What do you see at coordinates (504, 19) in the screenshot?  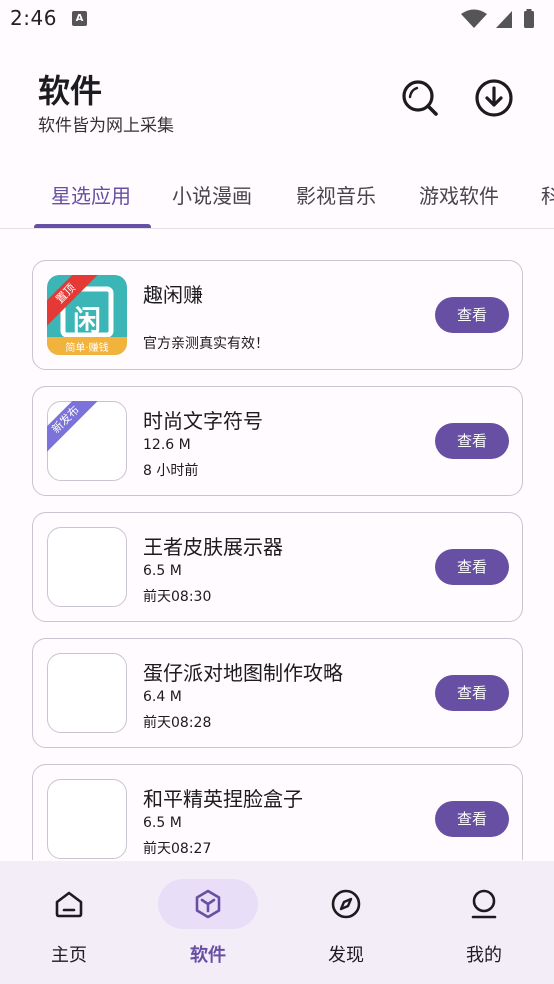 I see `signal-icon` at bounding box center [504, 19].